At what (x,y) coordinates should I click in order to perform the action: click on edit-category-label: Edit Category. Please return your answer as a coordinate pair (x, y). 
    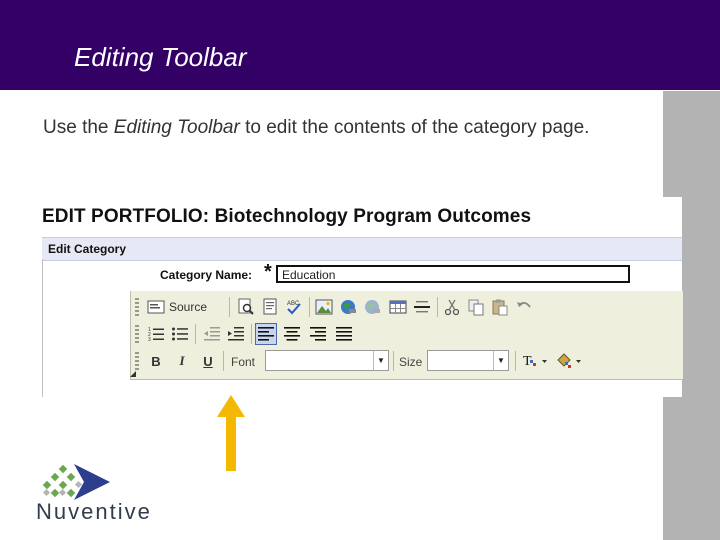
    Looking at the image, I should click on (87, 249).